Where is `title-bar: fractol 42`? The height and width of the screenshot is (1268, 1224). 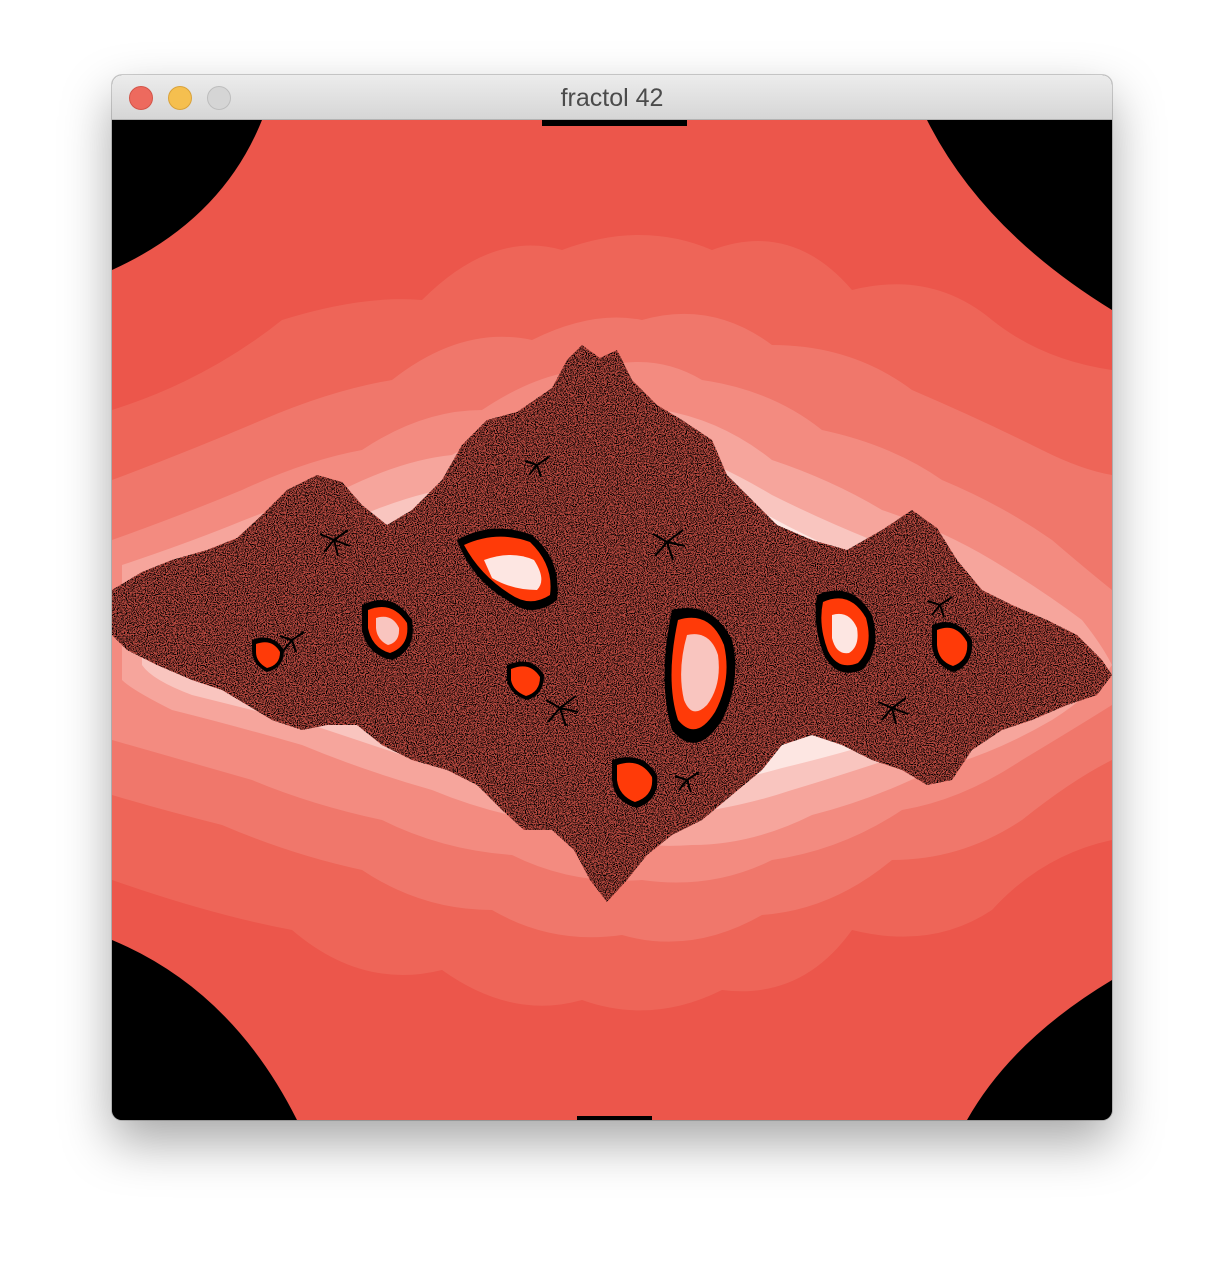
title-bar: fractol 42 is located at coordinates (612, 97).